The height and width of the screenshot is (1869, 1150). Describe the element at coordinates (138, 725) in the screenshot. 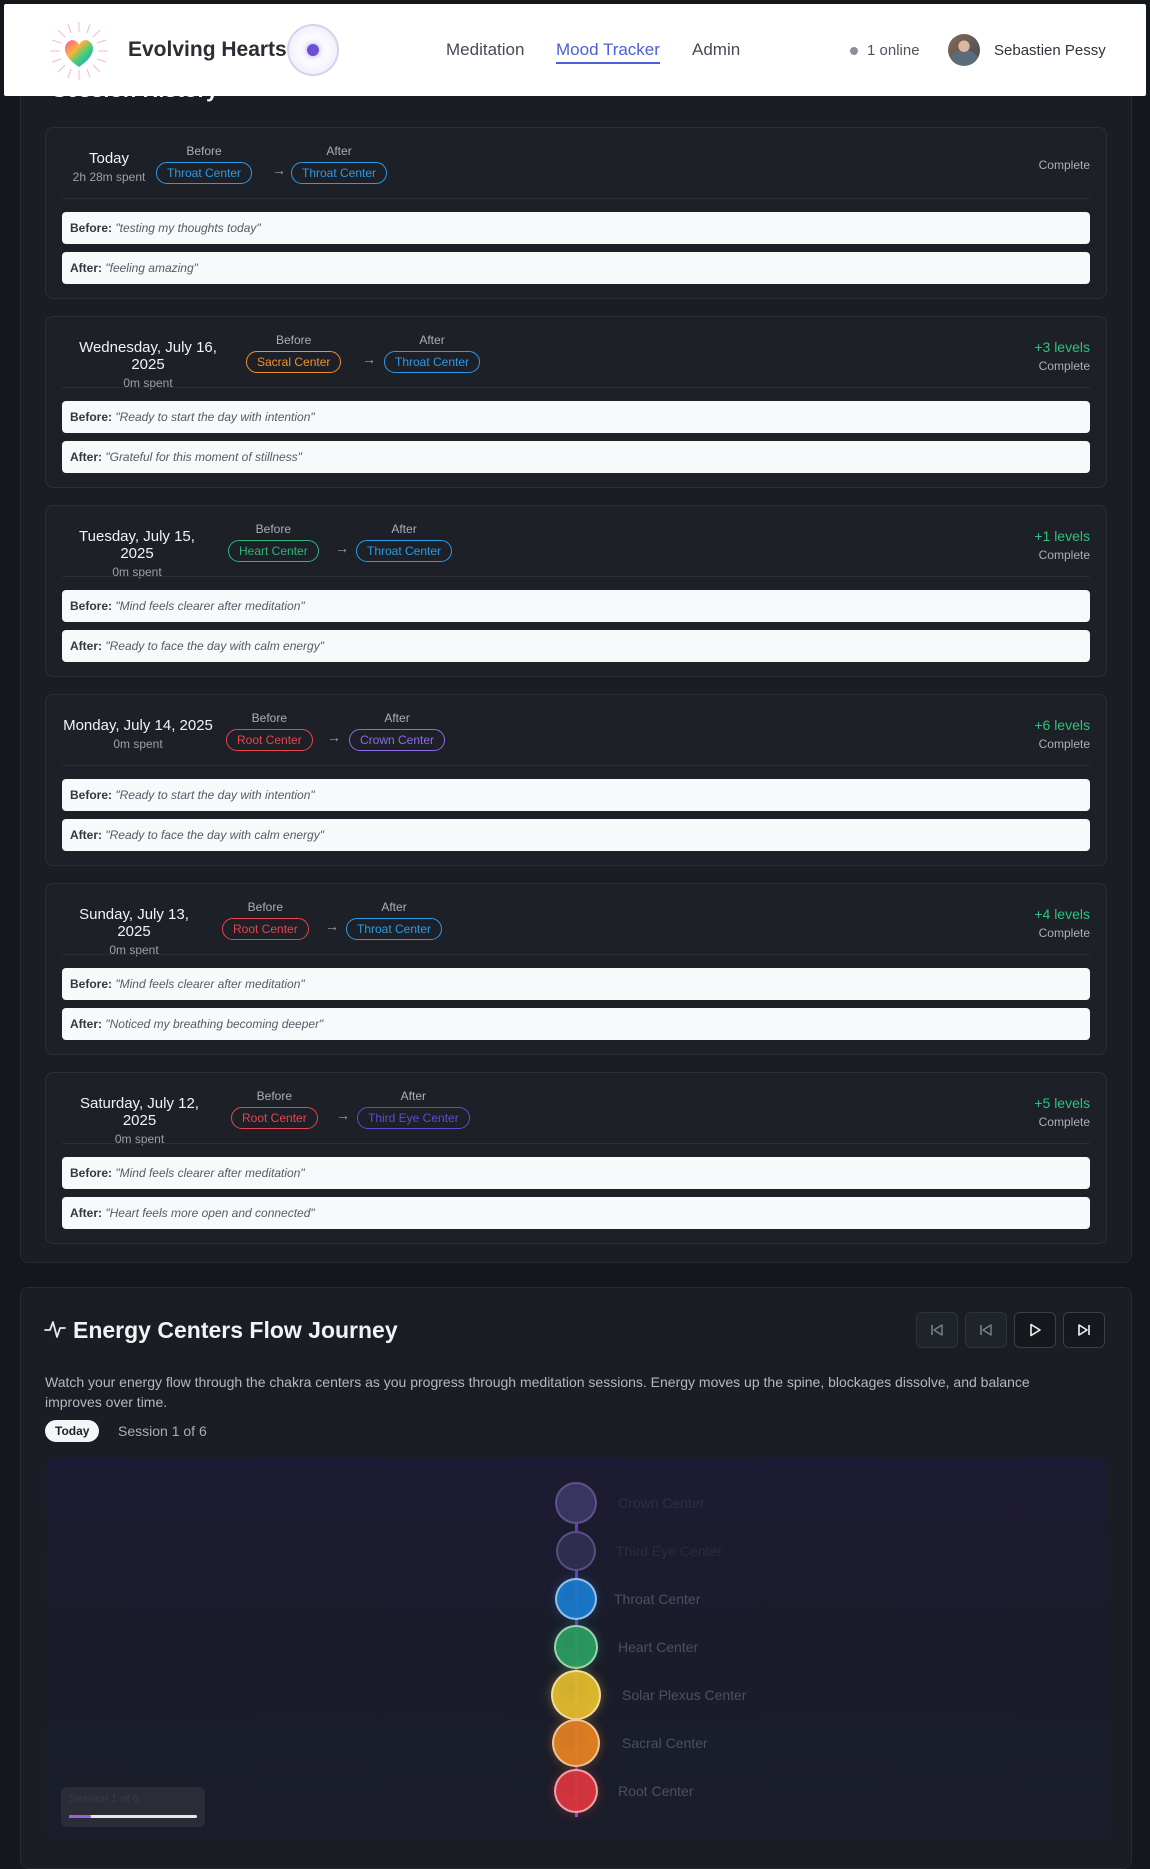

I see `session-date-text: Monday, July 14, 2025` at that location.